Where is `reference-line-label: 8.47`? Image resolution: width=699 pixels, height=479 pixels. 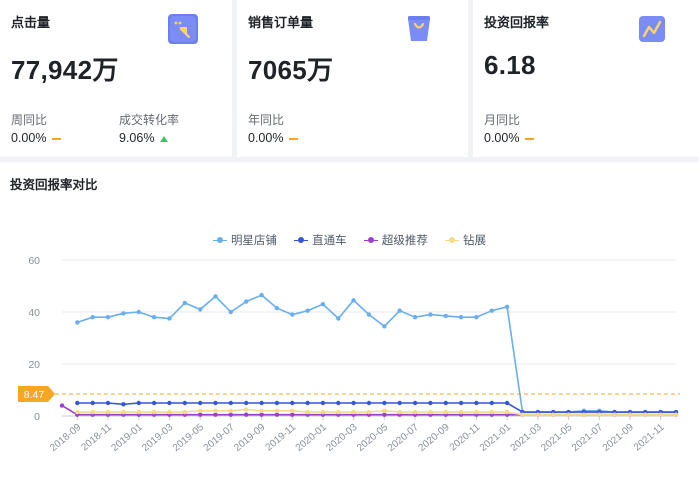
reference-line-label: 8.47 is located at coordinates (34, 395).